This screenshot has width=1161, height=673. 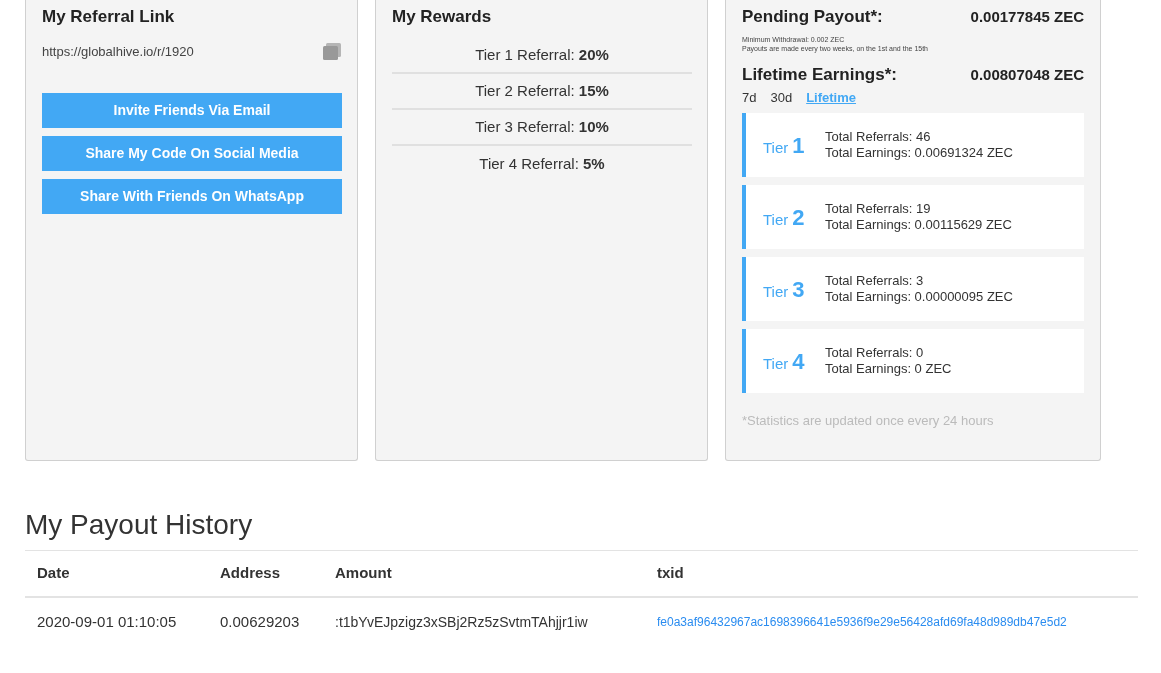 What do you see at coordinates (332, 52) in the screenshot?
I see `copy-icon` at bounding box center [332, 52].